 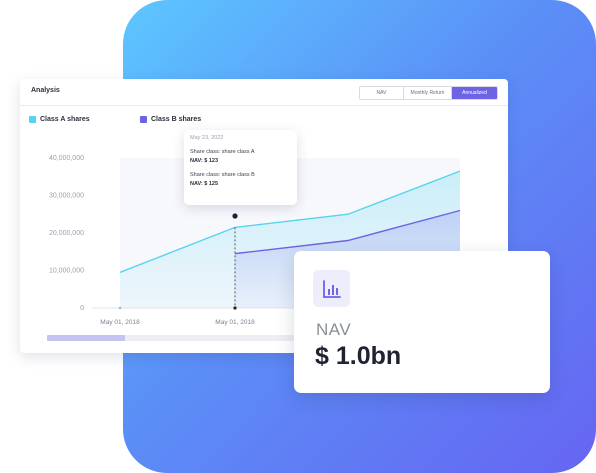 What do you see at coordinates (177, 338) in the screenshot?
I see `chart-scrollbar` at bounding box center [177, 338].